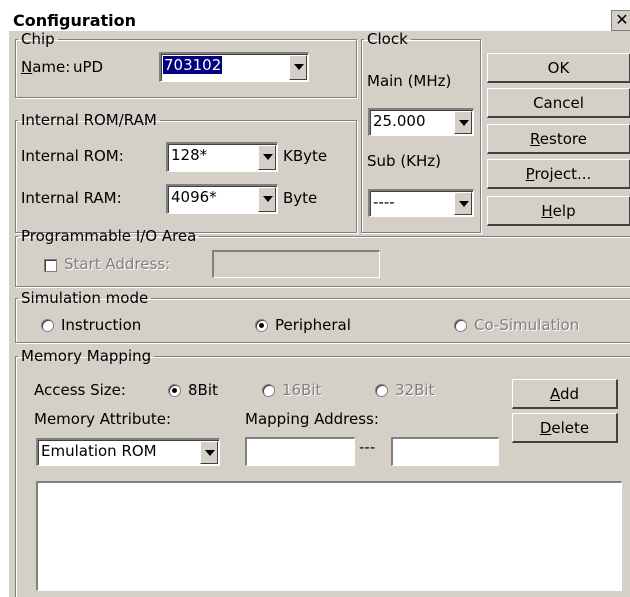 This screenshot has height=597, width=630. What do you see at coordinates (312, 419) in the screenshot?
I see `mapping-address-label: Mapping Address:` at bounding box center [312, 419].